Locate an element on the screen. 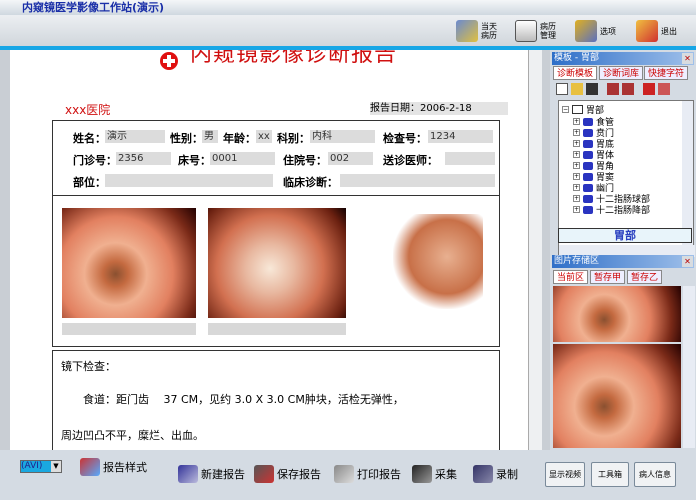 This screenshot has height=500, width=696. options-label: 选项 is located at coordinates (608, 31).